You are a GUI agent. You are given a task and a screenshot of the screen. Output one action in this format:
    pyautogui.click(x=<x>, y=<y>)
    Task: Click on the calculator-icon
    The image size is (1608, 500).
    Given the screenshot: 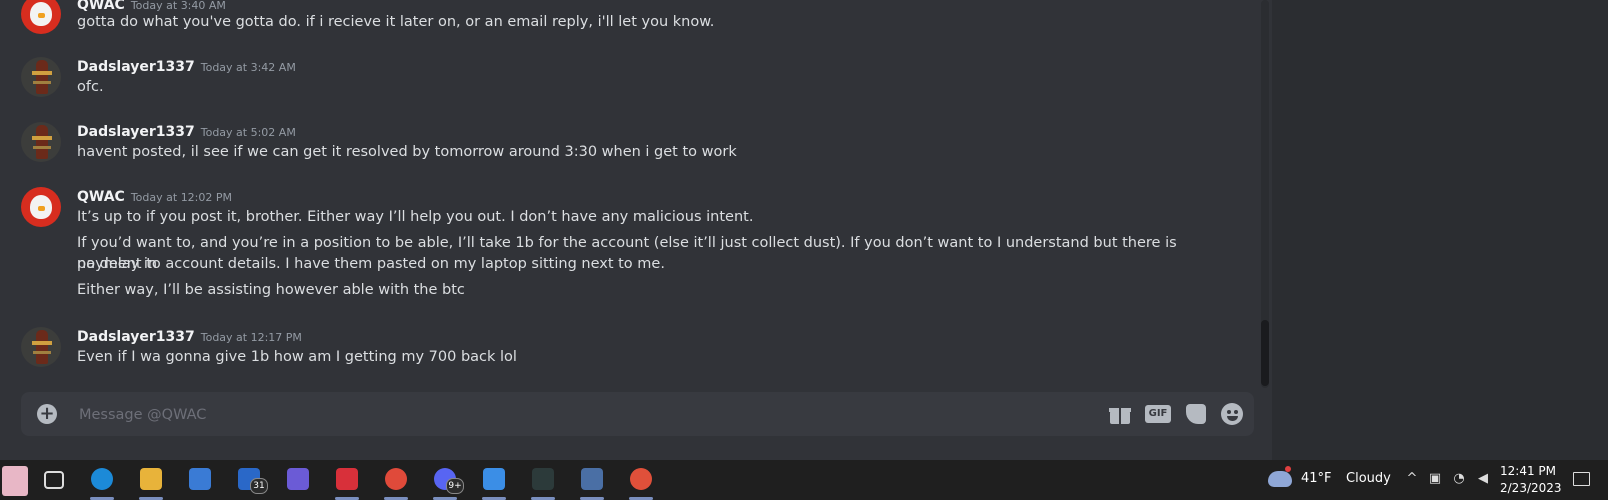 What is the action you would take?
    pyautogui.click(x=592, y=479)
    